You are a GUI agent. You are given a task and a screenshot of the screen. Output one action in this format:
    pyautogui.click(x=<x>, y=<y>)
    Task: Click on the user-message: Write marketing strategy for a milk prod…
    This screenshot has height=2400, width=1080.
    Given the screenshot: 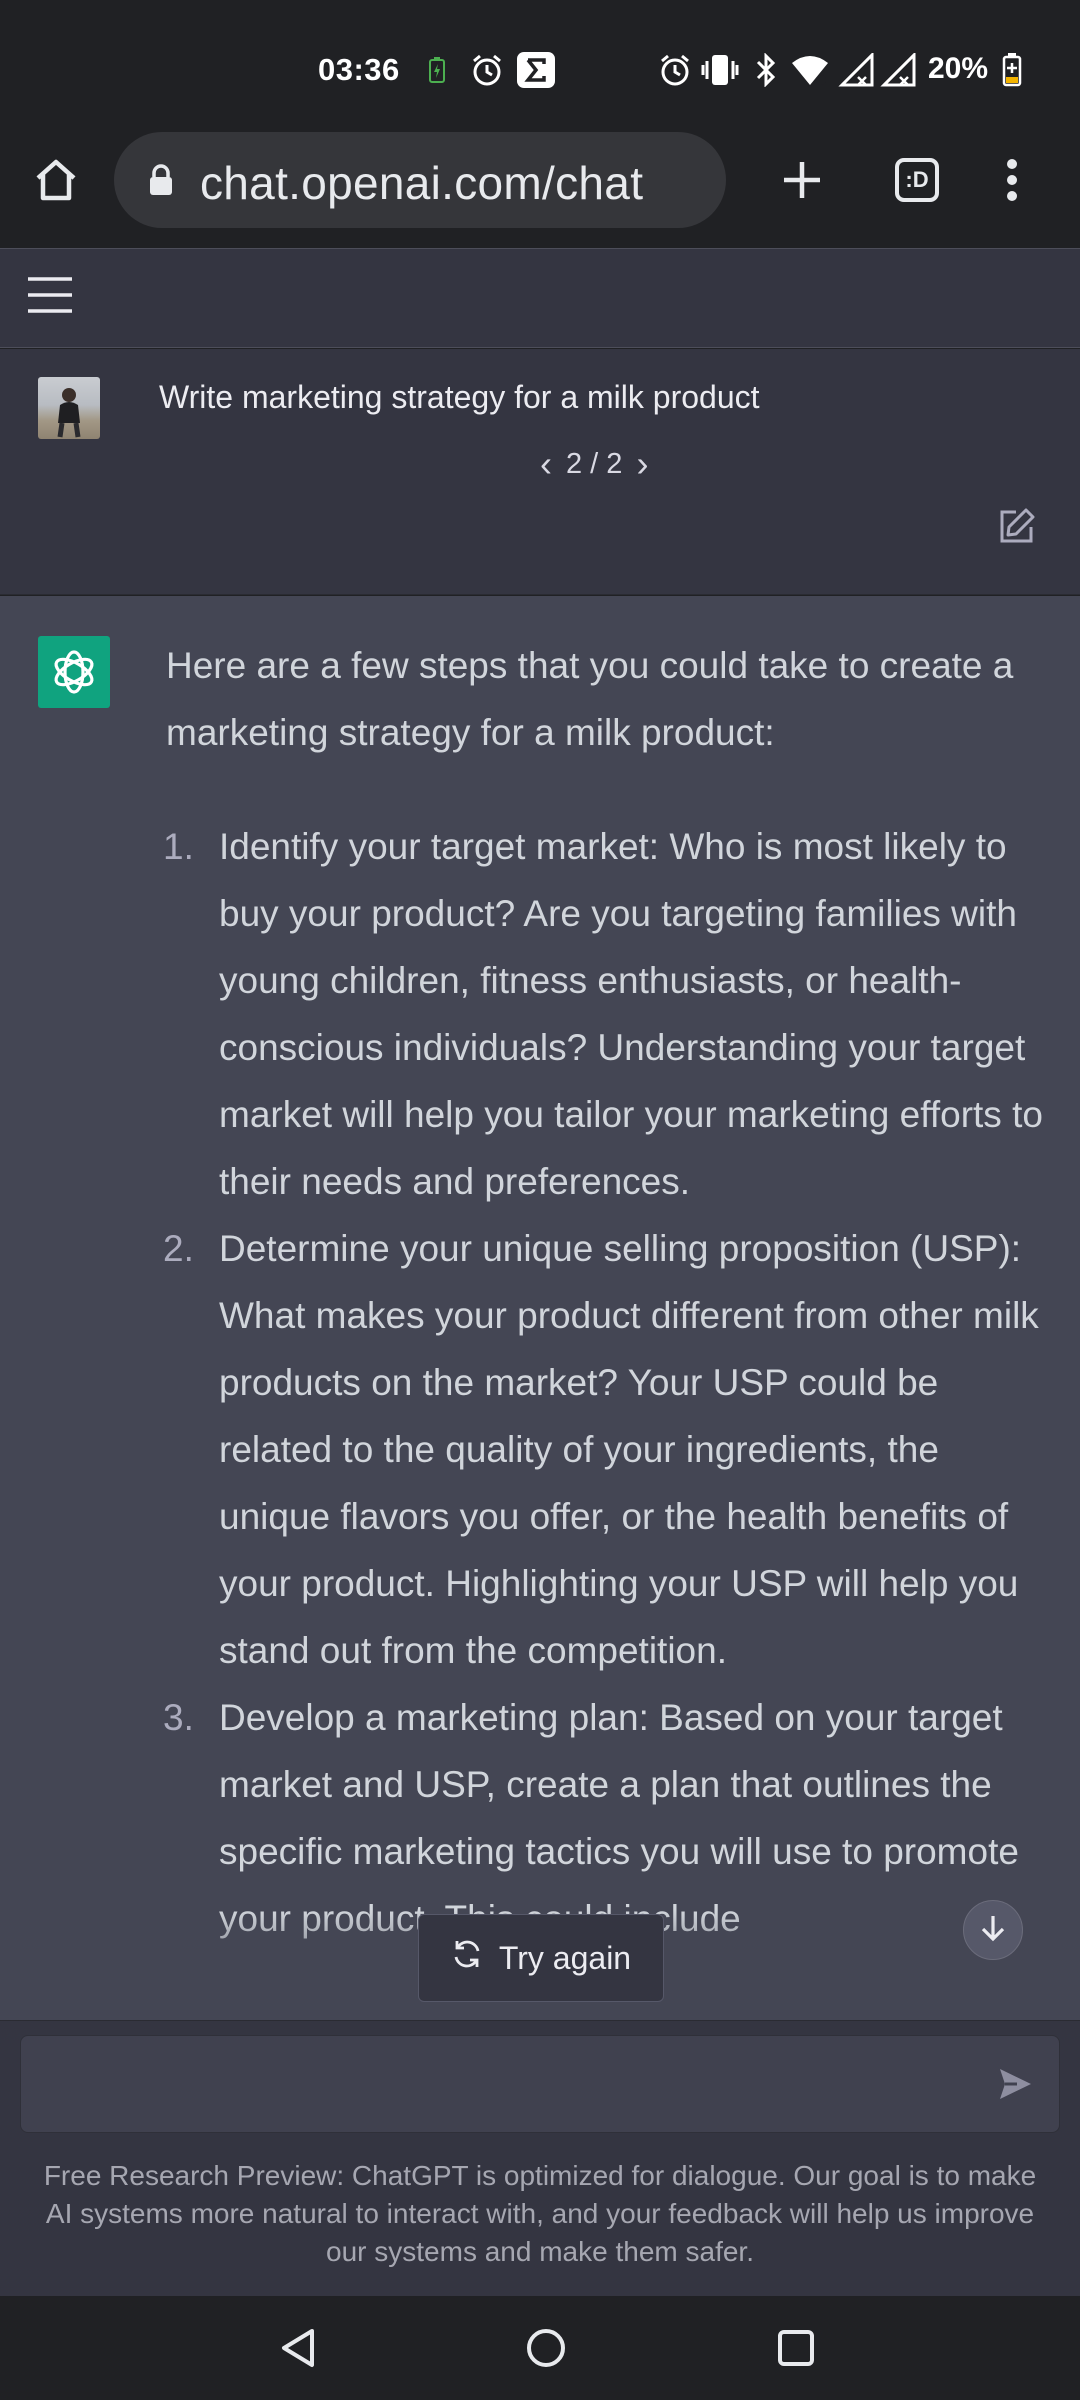 What is the action you would take?
    pyautogui.click(x=540, y=472)
    